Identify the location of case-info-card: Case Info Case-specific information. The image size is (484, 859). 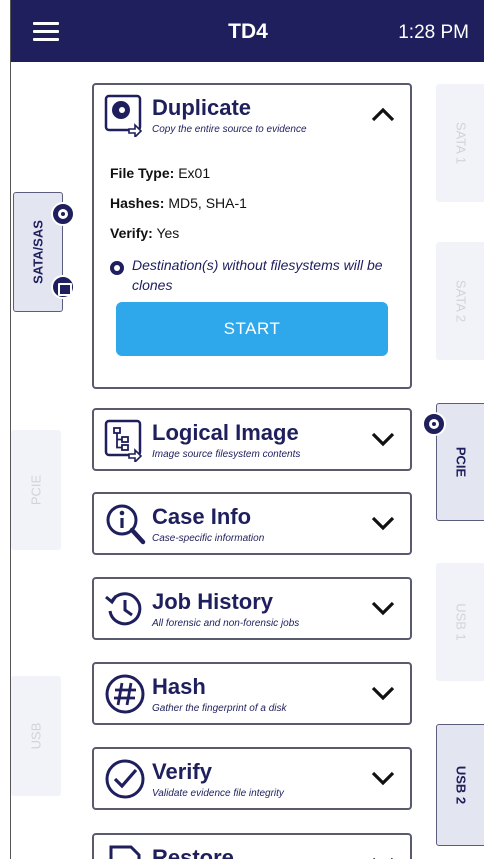
(252, 523).